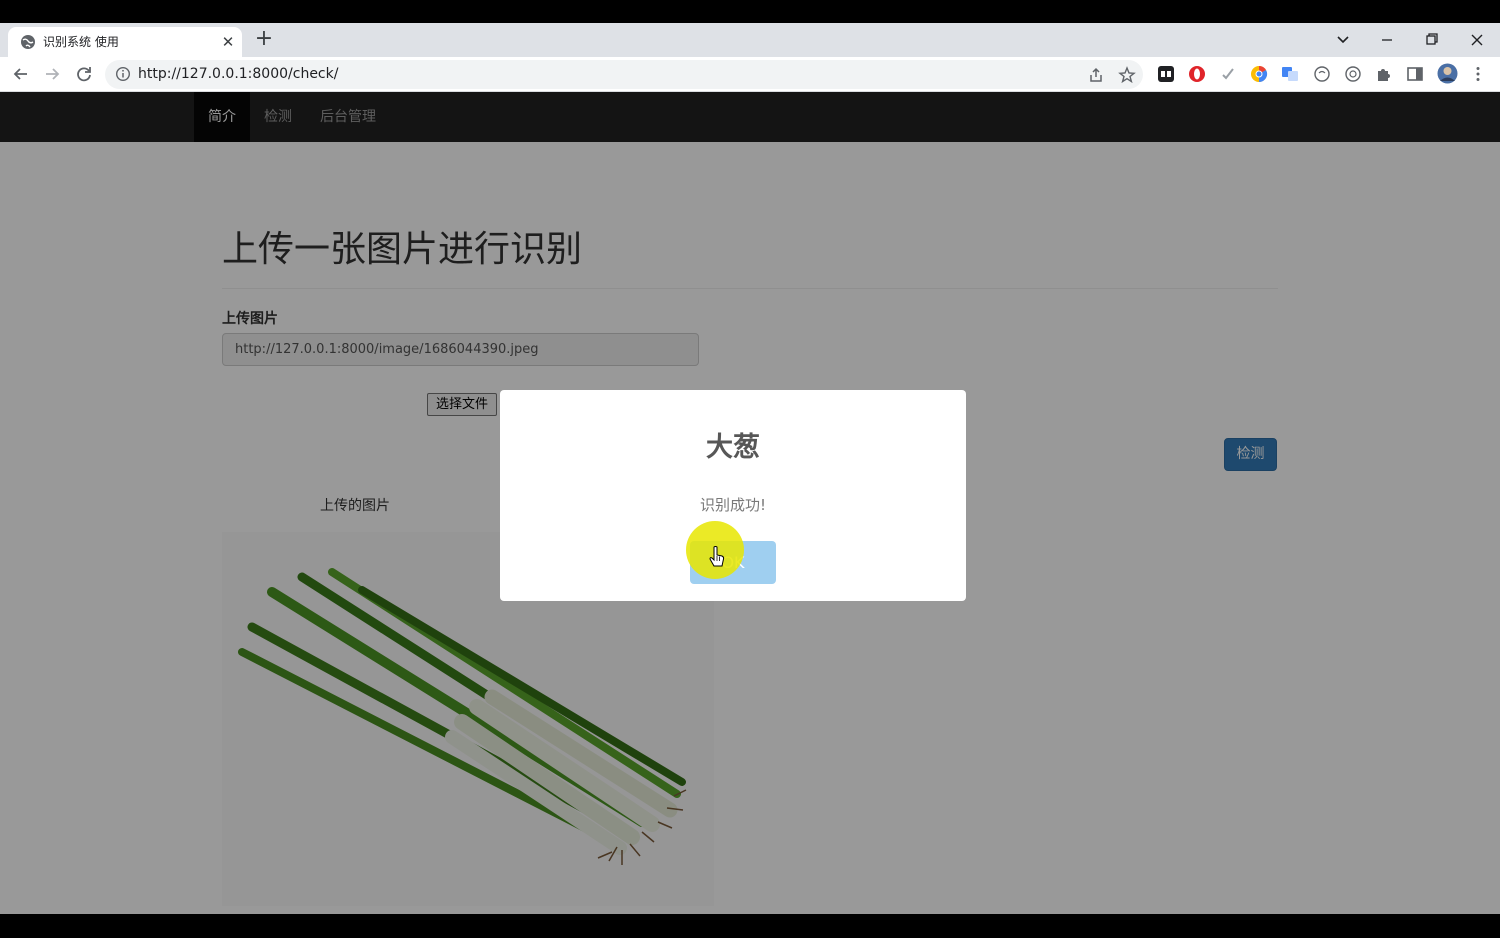 Image resolution: width=1500 pixels, height=938 pixels. What do you see at coordinates (732, 505) in the screenshot?
I see `result-message: 识别成功!` at bounding box center [732, 505].